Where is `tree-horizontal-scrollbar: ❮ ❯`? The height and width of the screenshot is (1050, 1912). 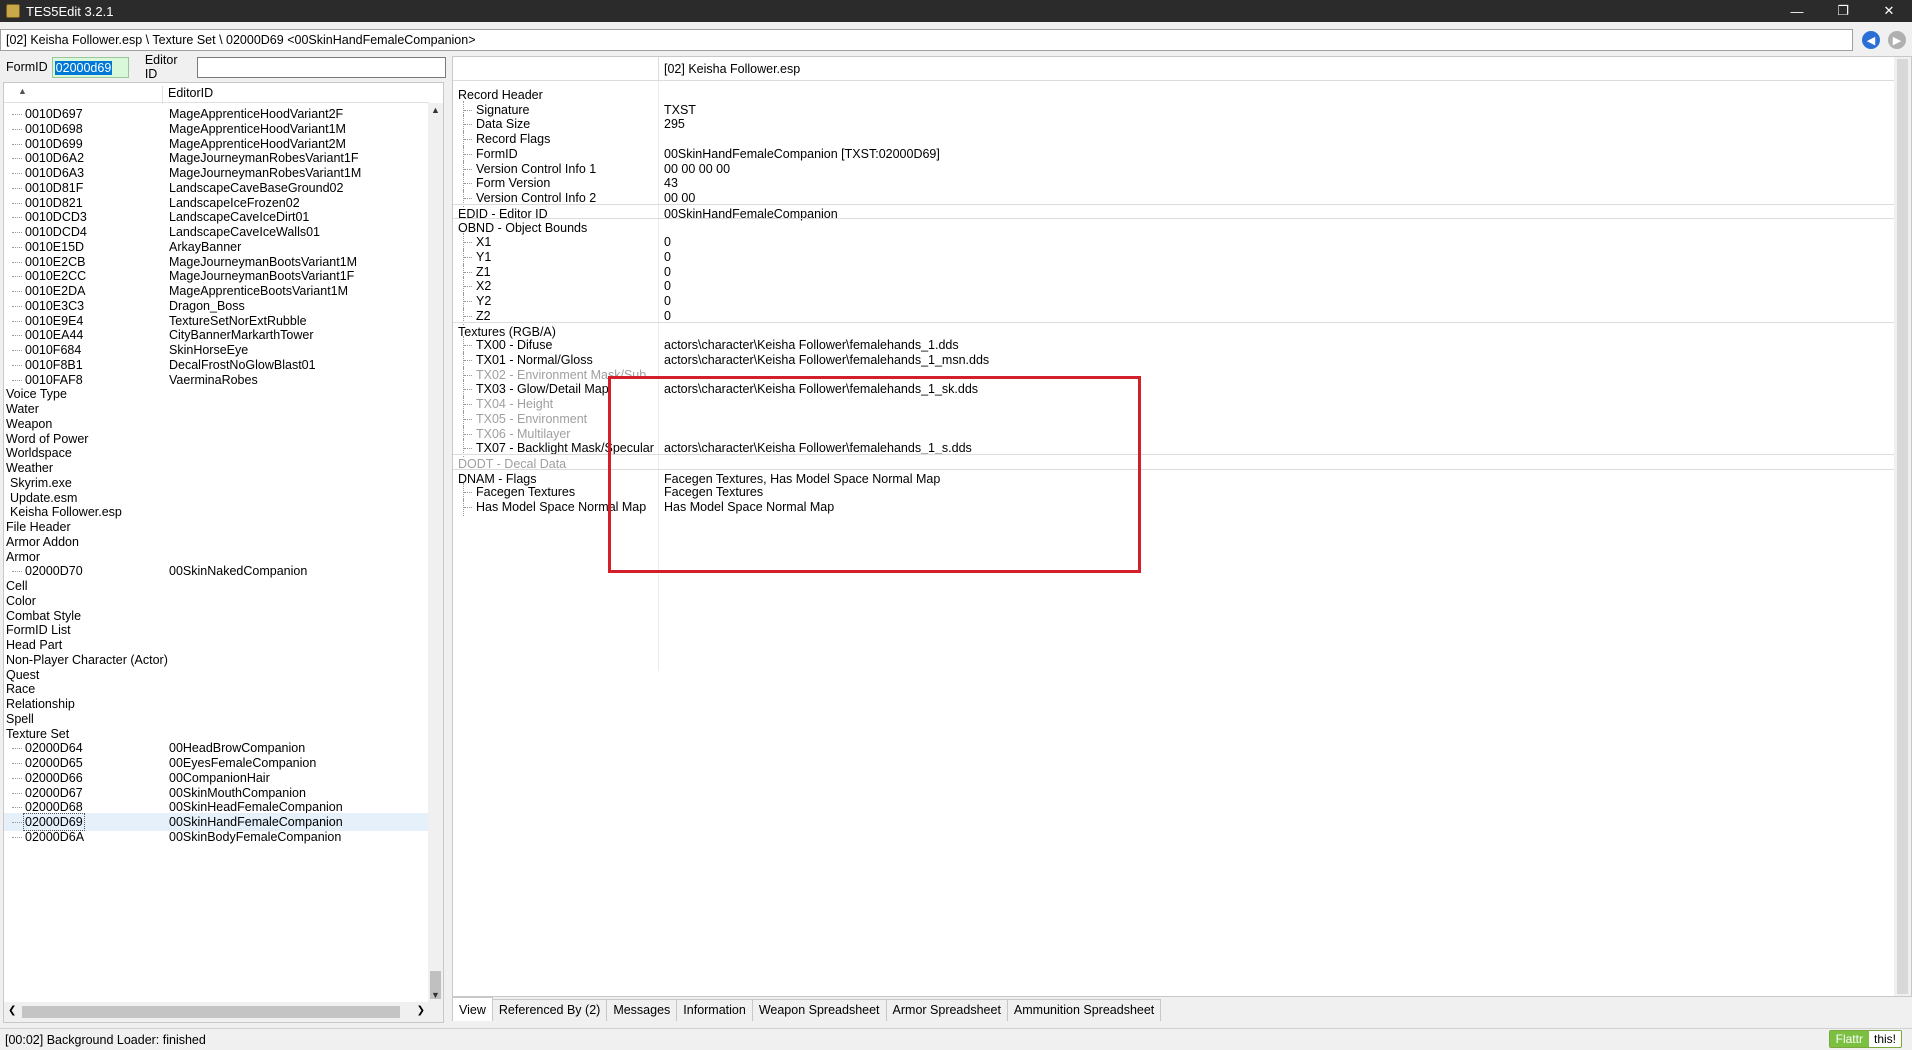 tree-horizontal-scrollbar: ❮ ❯ is located at coordinates (223, 1012).